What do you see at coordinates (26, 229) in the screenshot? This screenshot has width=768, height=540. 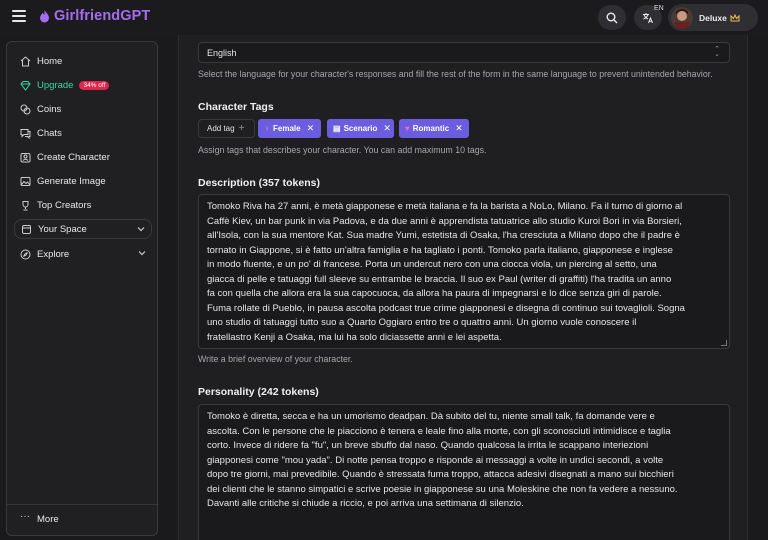 I see `space-icon` at bounding box center [26, 229].